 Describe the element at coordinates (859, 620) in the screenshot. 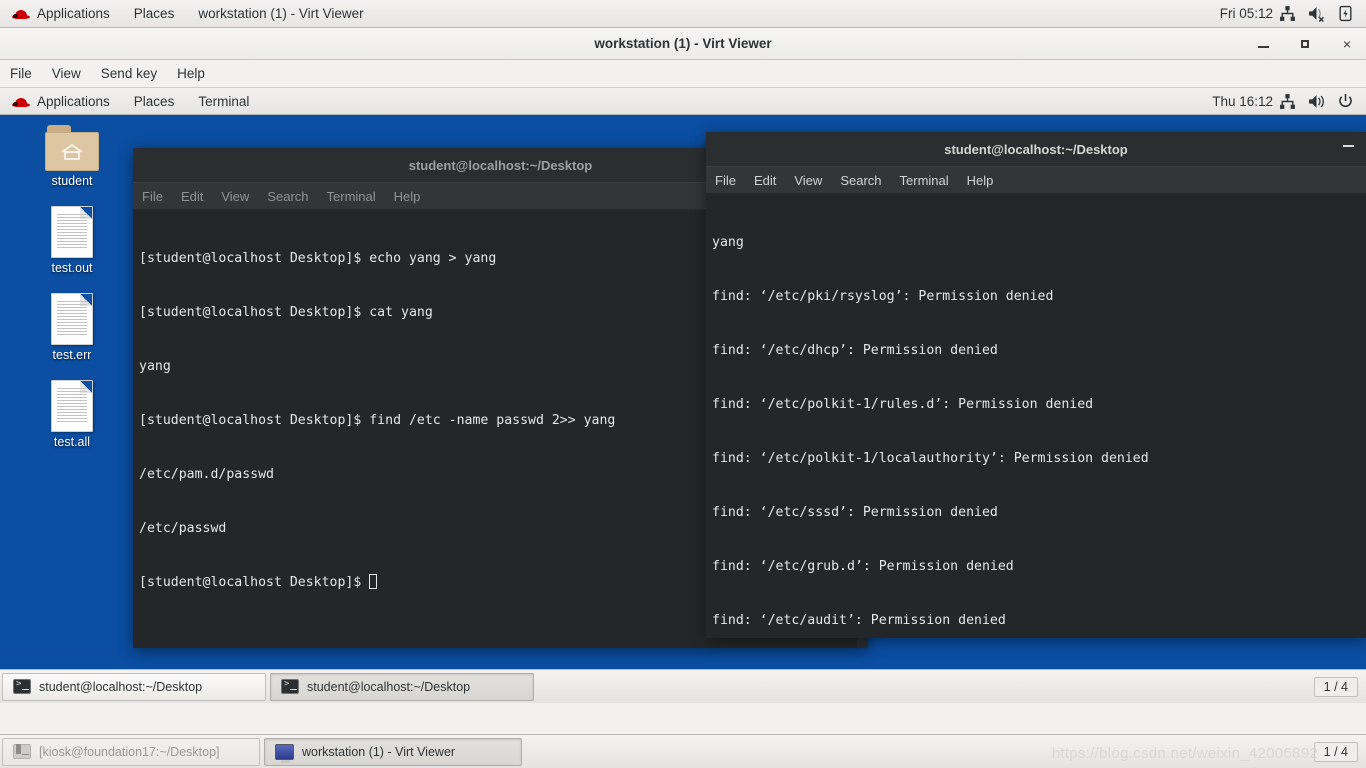

I see `vim-line: find: ‘/etc/audit’: Permission denied` at that location.